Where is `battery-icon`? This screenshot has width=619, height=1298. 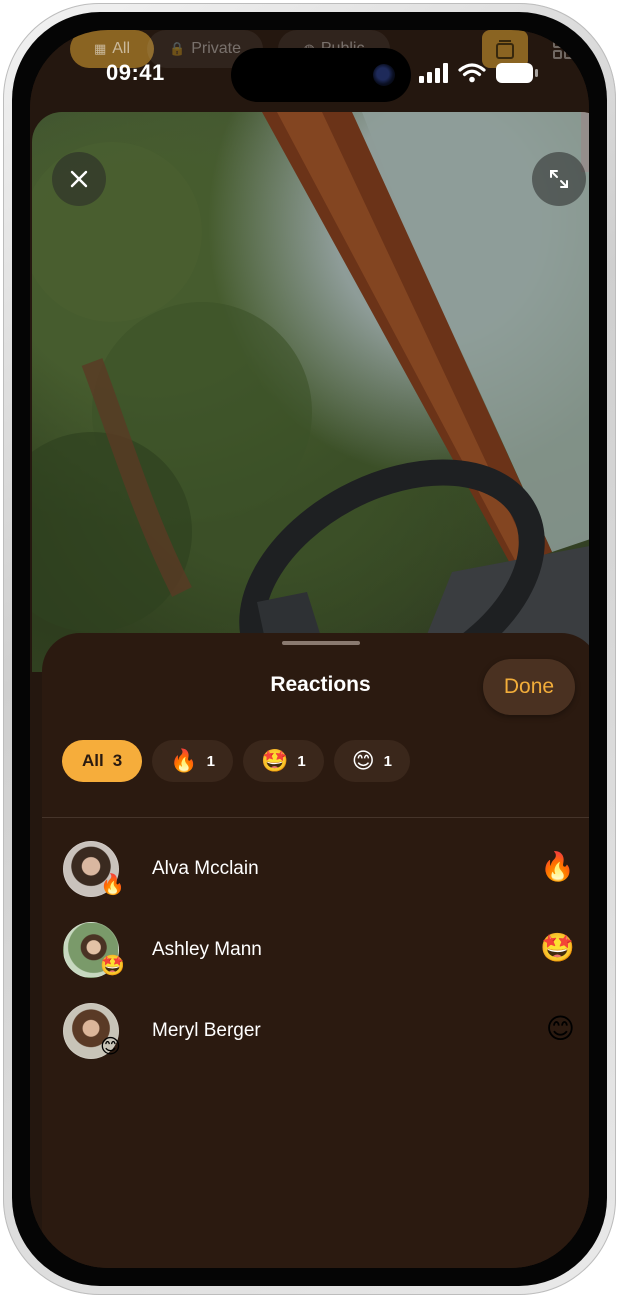
battery-icon is located at coordinates (517, 73).